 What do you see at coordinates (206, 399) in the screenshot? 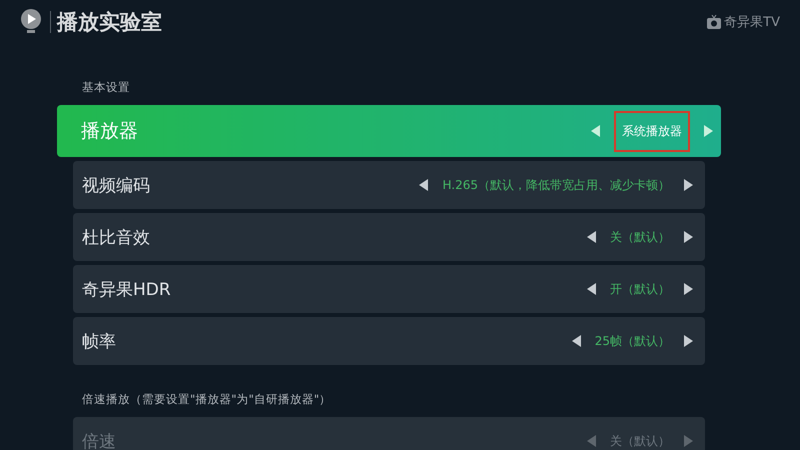
I see `section-title: 倍速播放（需要设置"播放器"为"自研播放器"）` at bounding box center [206, 399].